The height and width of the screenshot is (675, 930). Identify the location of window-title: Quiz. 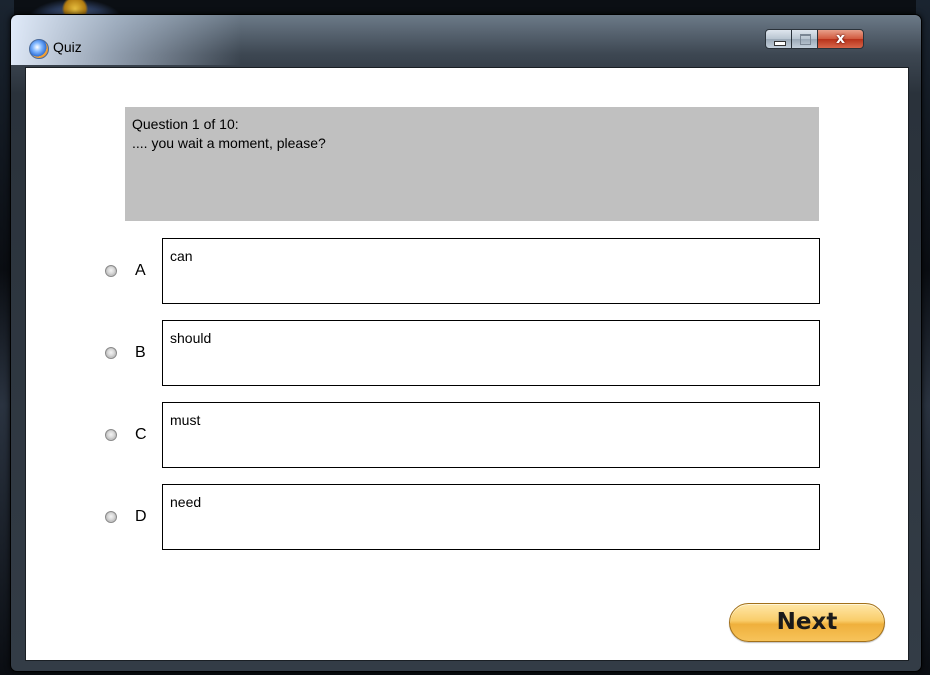
(67, 47).